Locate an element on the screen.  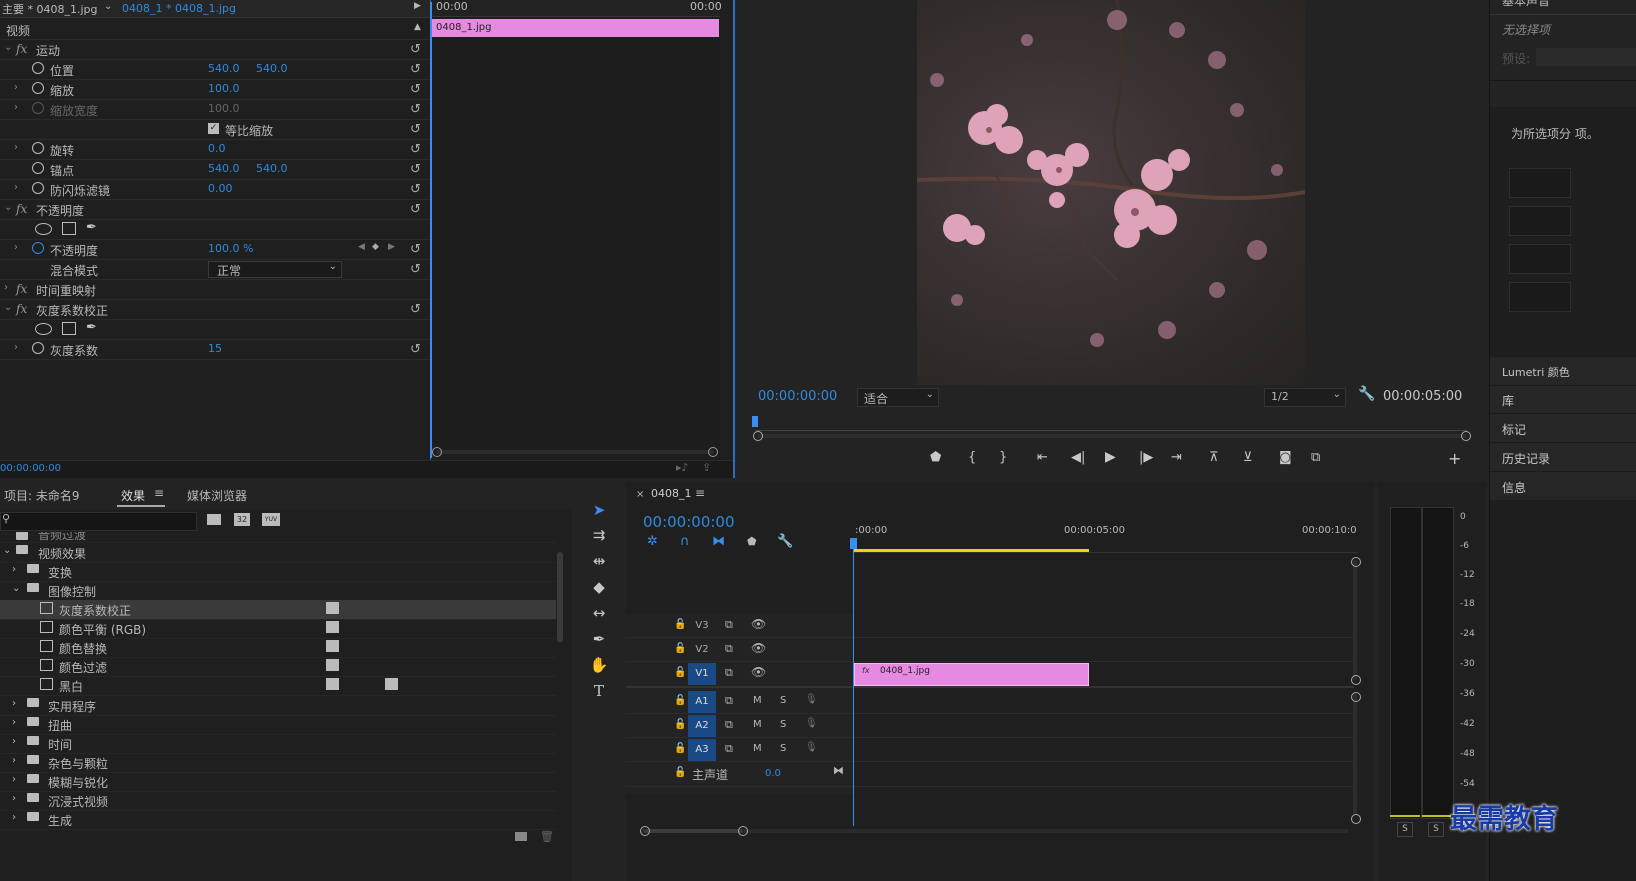
step-back-icon: ◀| is located at coordinates (1078, 457).